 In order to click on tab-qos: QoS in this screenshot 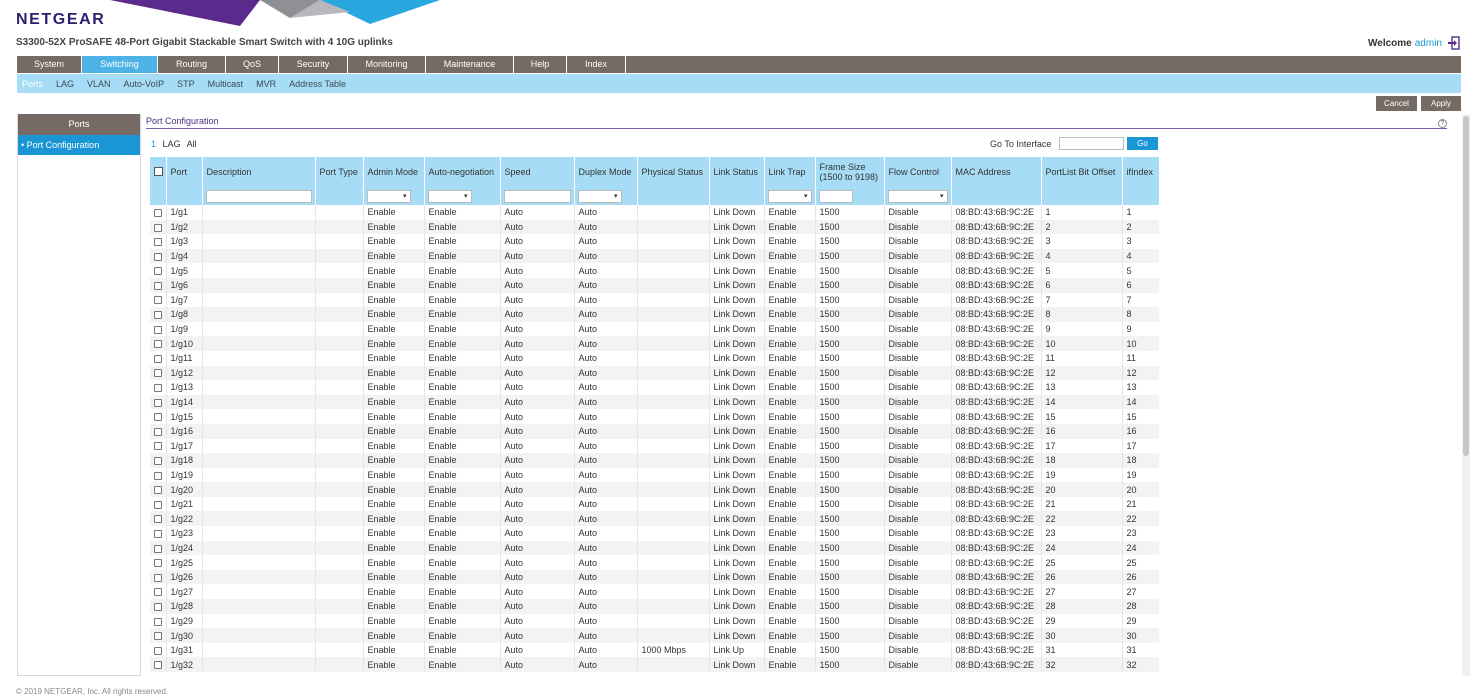, I will do `click(252, 64)`.